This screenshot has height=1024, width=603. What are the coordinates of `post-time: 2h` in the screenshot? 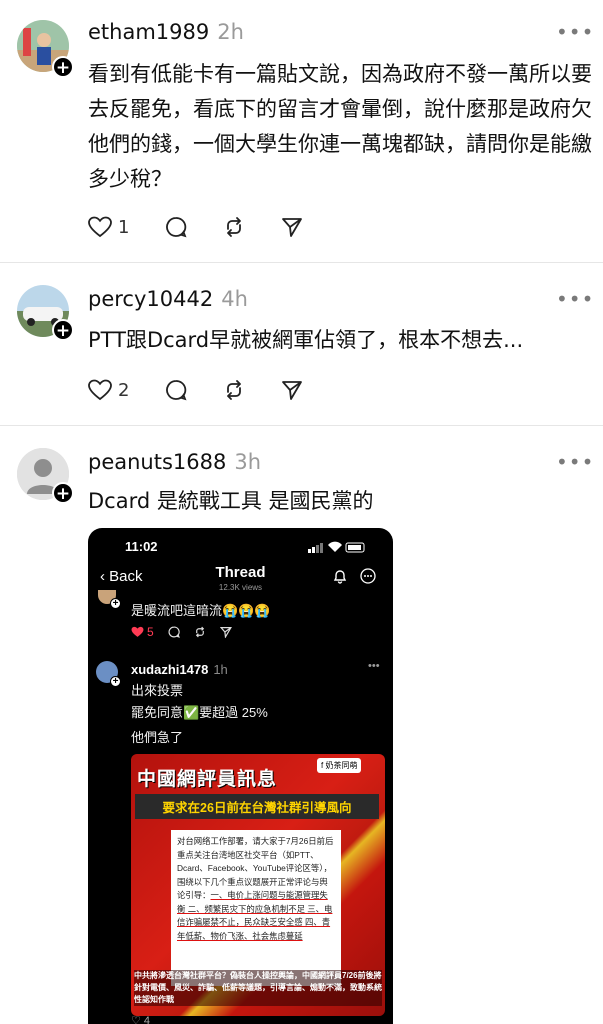 It's located at (230, 32).